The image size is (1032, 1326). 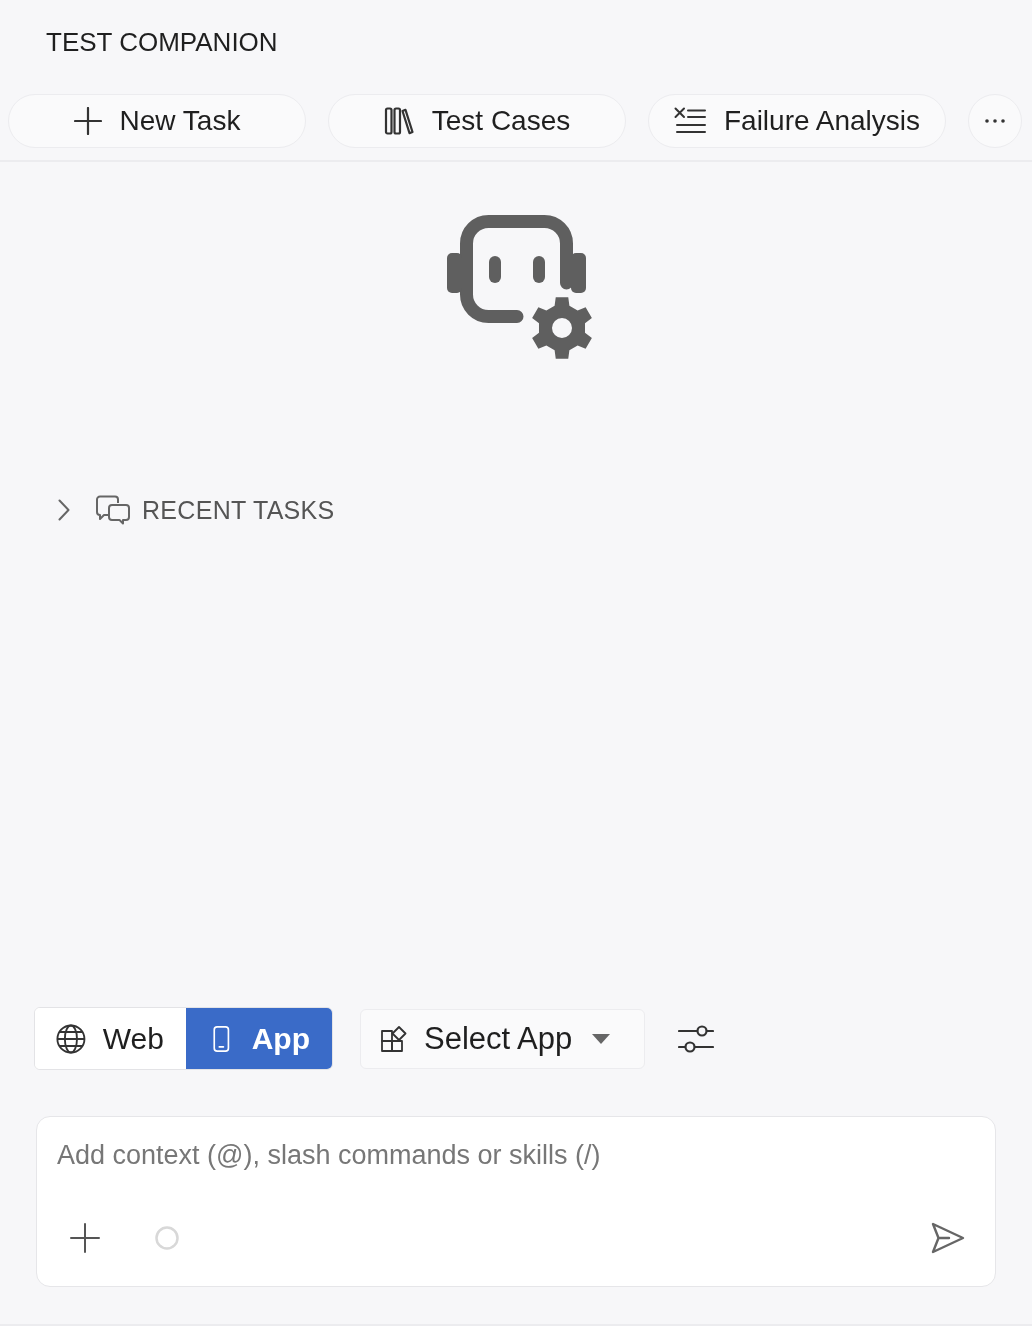 What do you see at coordinates (162, 42) in the screenshot?
I see `app-title: TEST COMPANION` at bounding box center [162, 42].